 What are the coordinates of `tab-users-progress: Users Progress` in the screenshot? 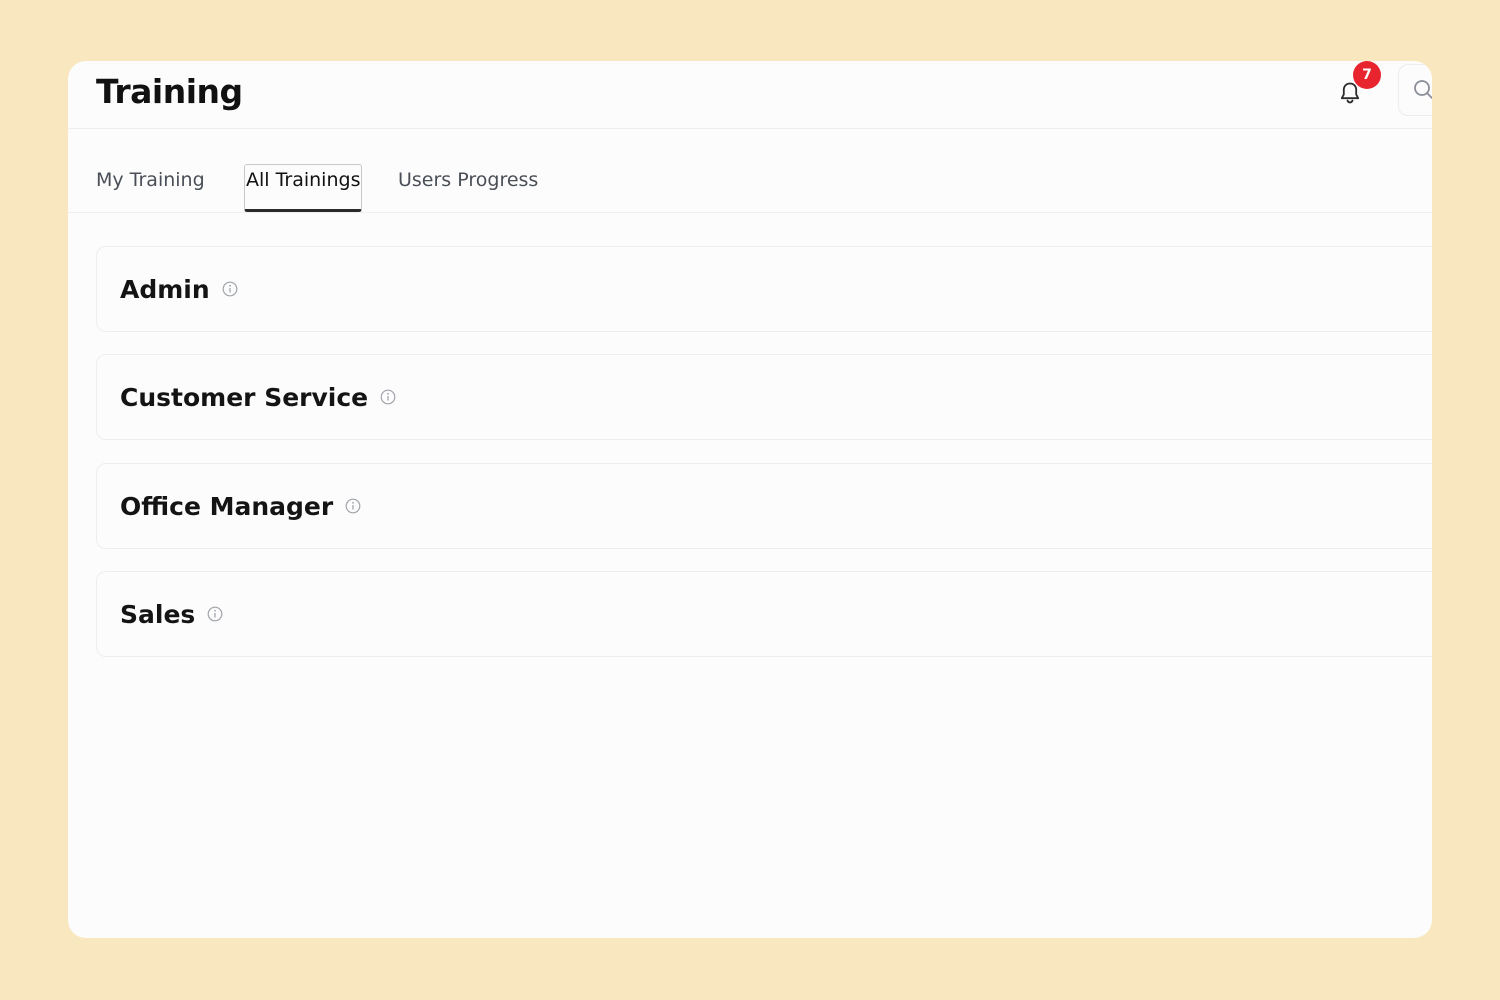 It's located at (468, 180).